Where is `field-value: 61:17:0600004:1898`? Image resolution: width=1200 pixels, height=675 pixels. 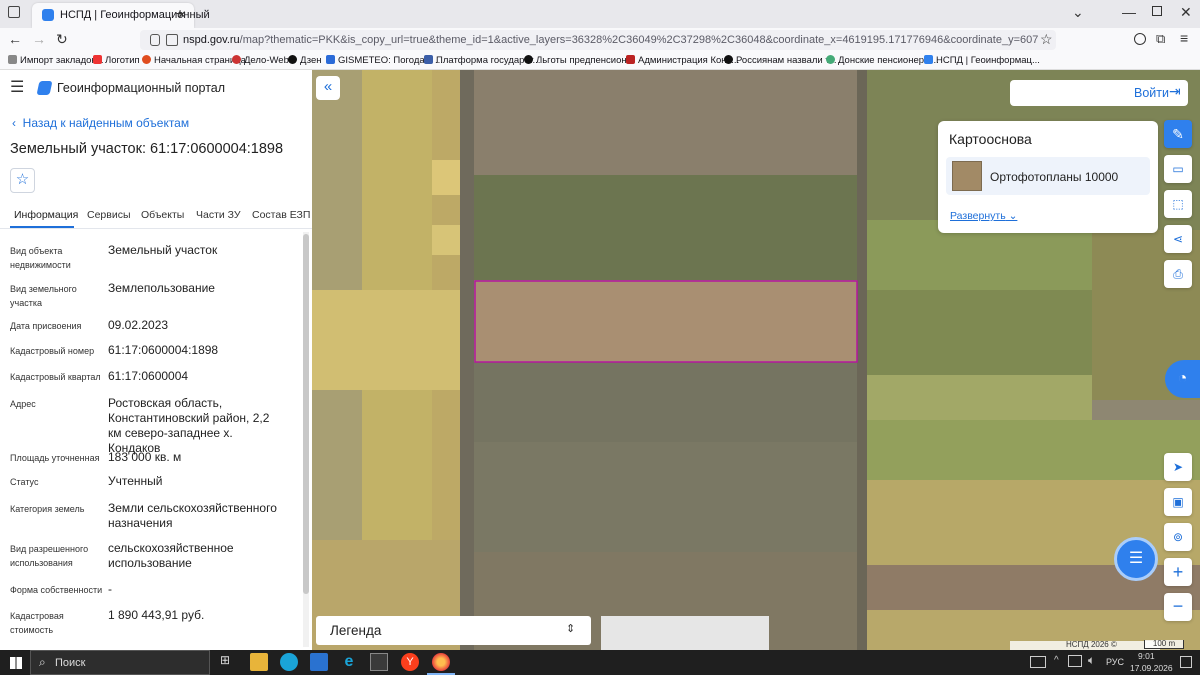
field-value: 61:17:0600004:1898 is located at coordinates (163, 350).